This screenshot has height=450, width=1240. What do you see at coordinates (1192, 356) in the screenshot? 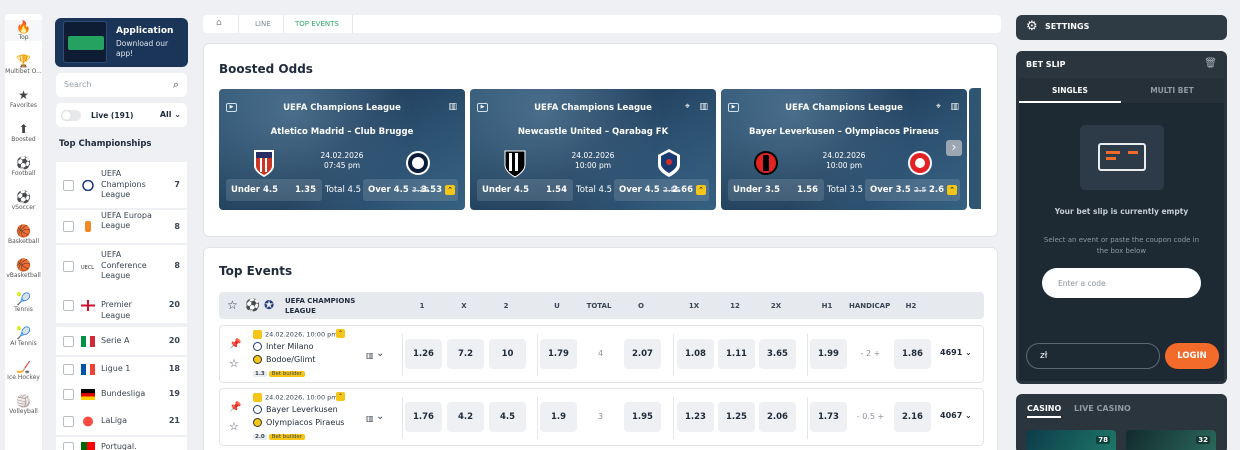
I see `login-button: LOGIN` at bounding box center [1192, 356].